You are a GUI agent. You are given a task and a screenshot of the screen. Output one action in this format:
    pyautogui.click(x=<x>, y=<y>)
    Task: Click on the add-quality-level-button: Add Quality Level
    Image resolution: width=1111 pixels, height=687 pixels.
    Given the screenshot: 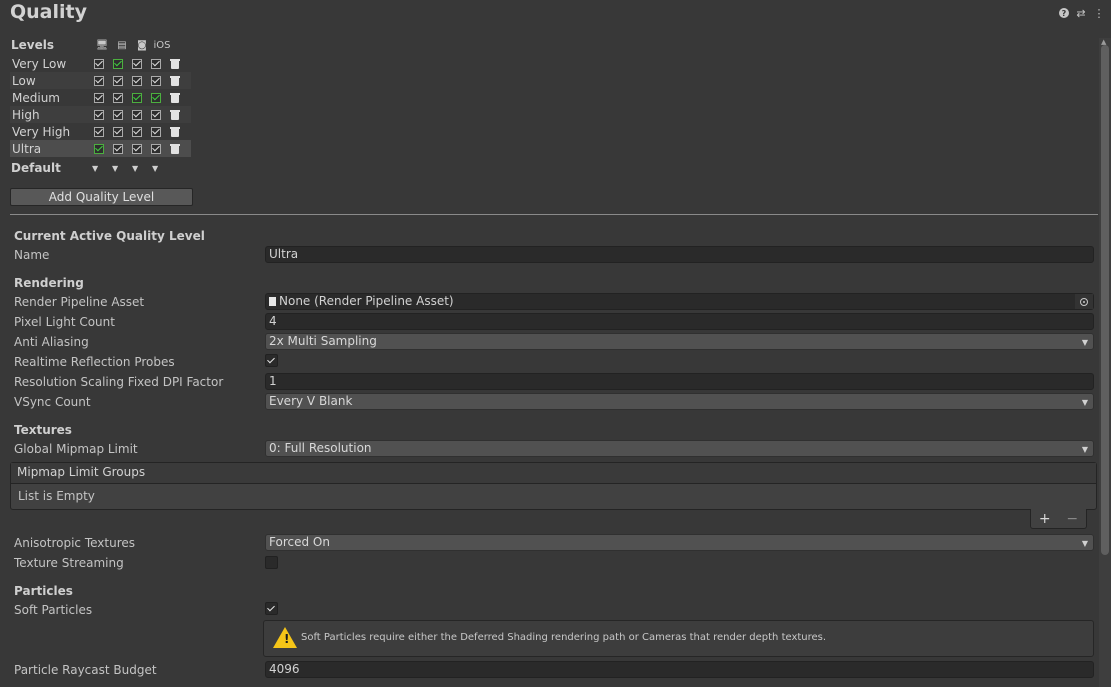 What is the action you would take?
    pyautogui.click(x=101, y=197)
    